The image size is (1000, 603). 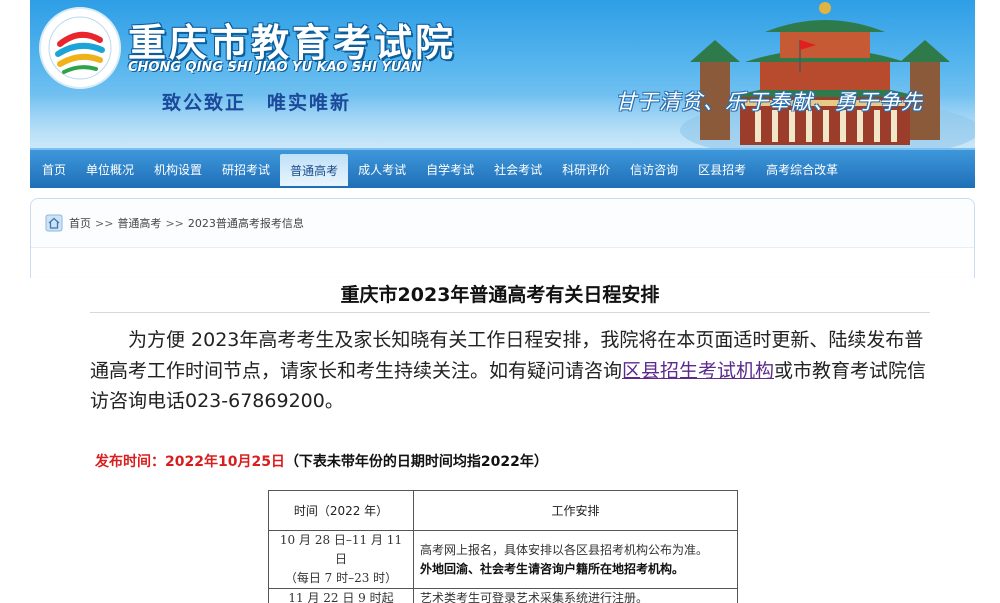 I want to click on nav-item-research: 科研评价, so click(x=586, y=169).